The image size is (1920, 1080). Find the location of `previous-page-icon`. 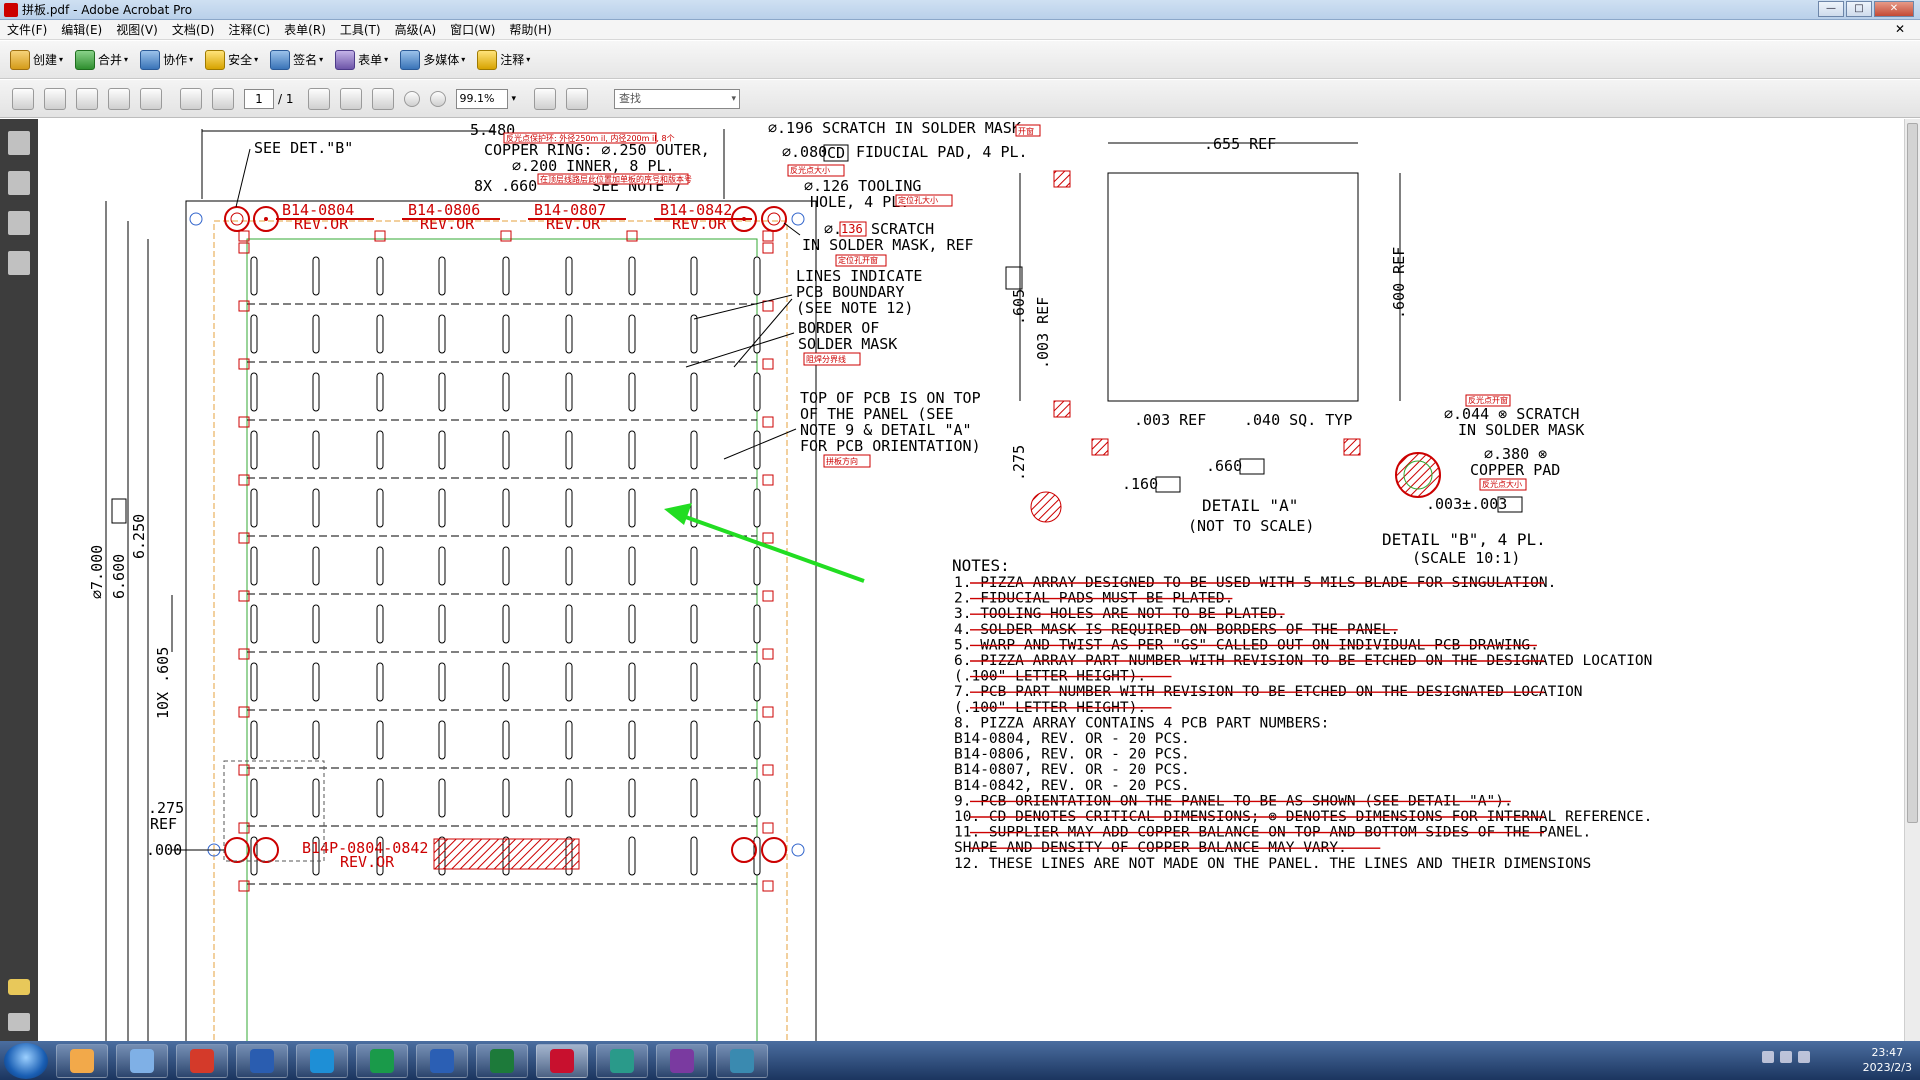

previous-page-icon is located at coordinates (191, 98).